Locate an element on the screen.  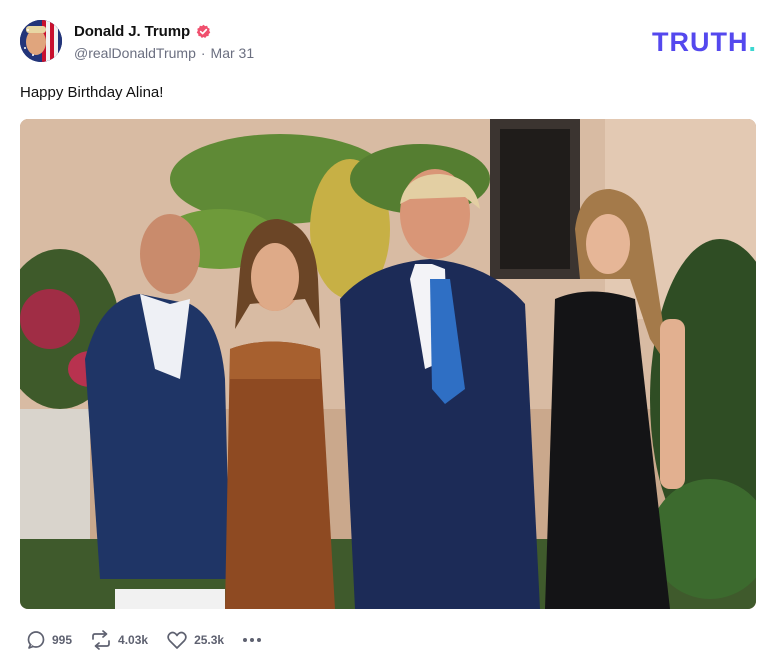
post-date: Mar 31 is located at coordinates (233, 53).